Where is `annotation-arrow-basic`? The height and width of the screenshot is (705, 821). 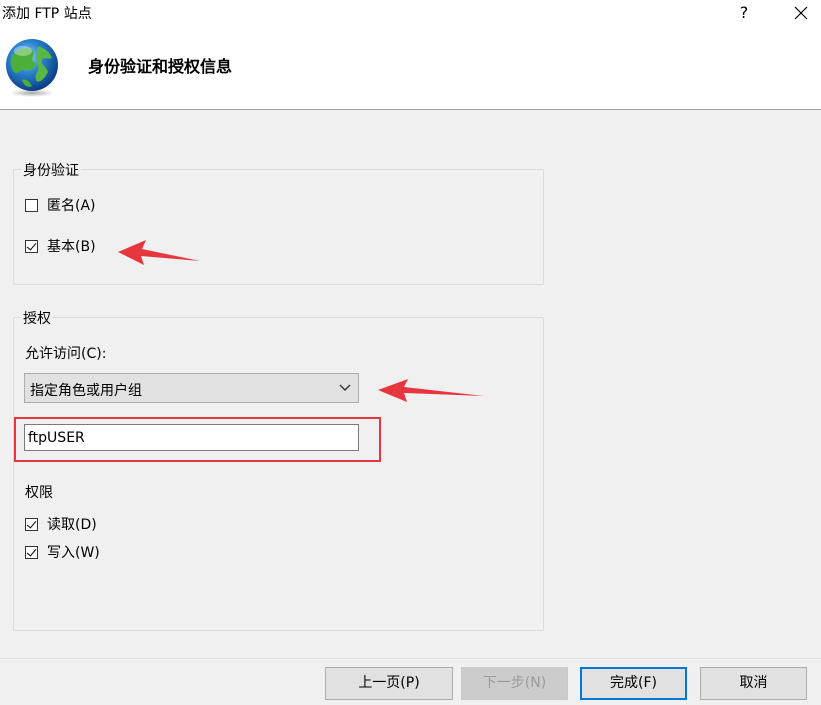
annotation-arrow-basic is located at coordinates (159, 252).